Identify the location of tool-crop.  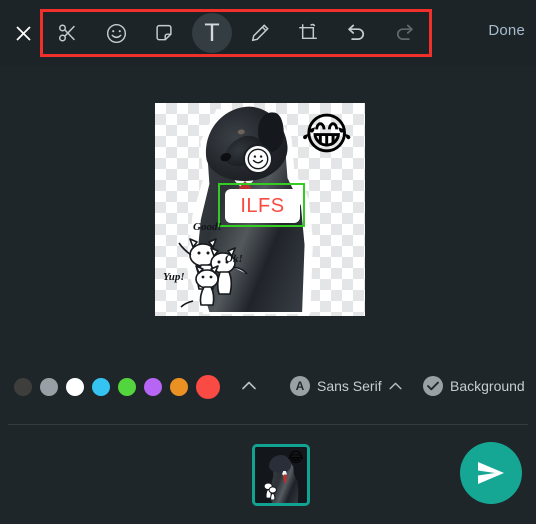
(308, 33).